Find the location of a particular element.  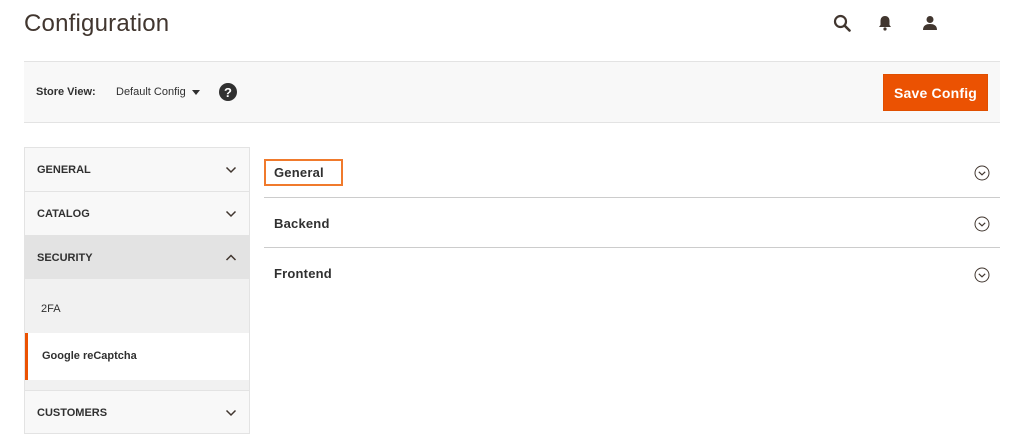

store-view-selected: Default Config is located at coordinates (151, 92).